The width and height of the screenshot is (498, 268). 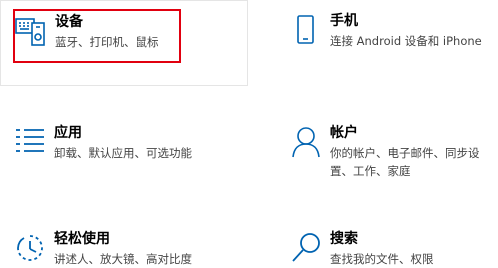 I want to click on apps-list-icon, so click(x=30, y=142).